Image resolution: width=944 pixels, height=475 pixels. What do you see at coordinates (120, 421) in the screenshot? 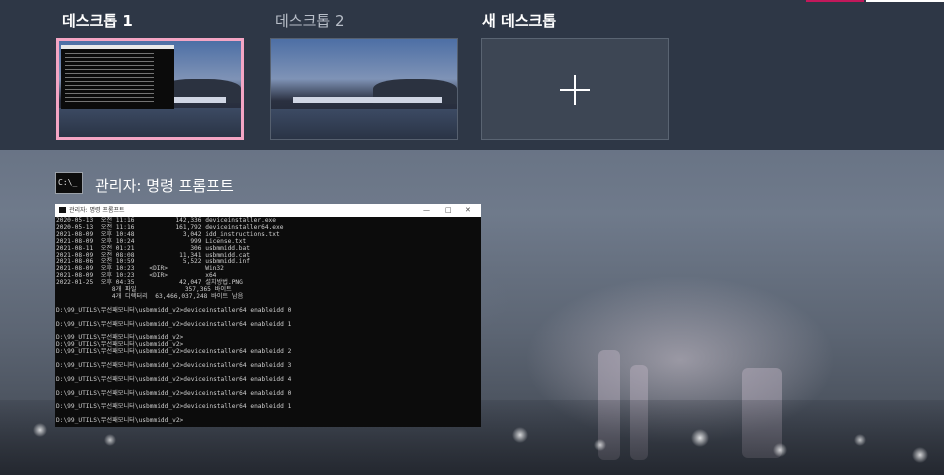
I see `console-line: D:\99_UTILS\무선패모니터\usbmmidd_v2>` at bounding box center [120, 421].